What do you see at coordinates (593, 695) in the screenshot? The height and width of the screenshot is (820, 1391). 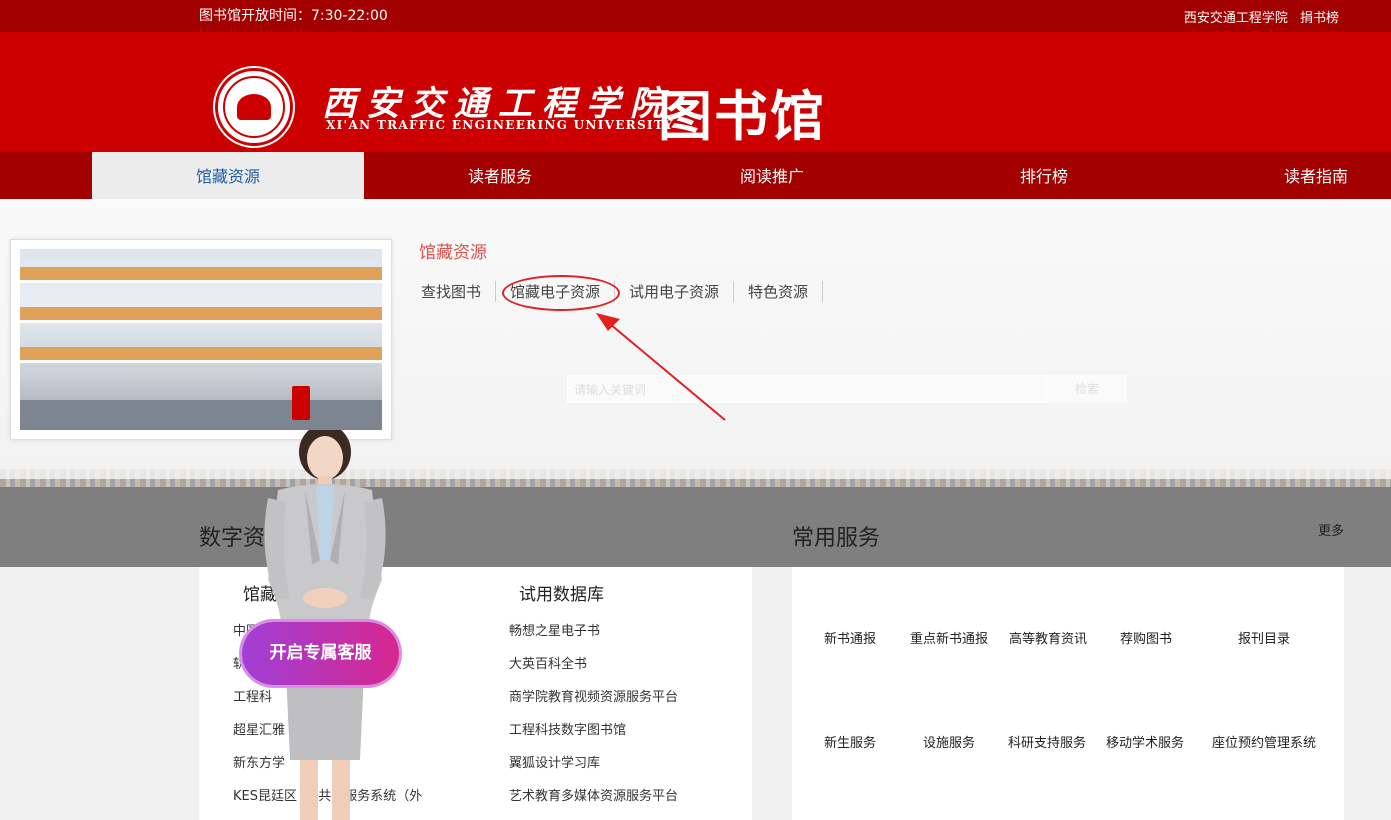 I see `db-item: 商学院教育视频资源服务平台` at bounding box center [593, 695].